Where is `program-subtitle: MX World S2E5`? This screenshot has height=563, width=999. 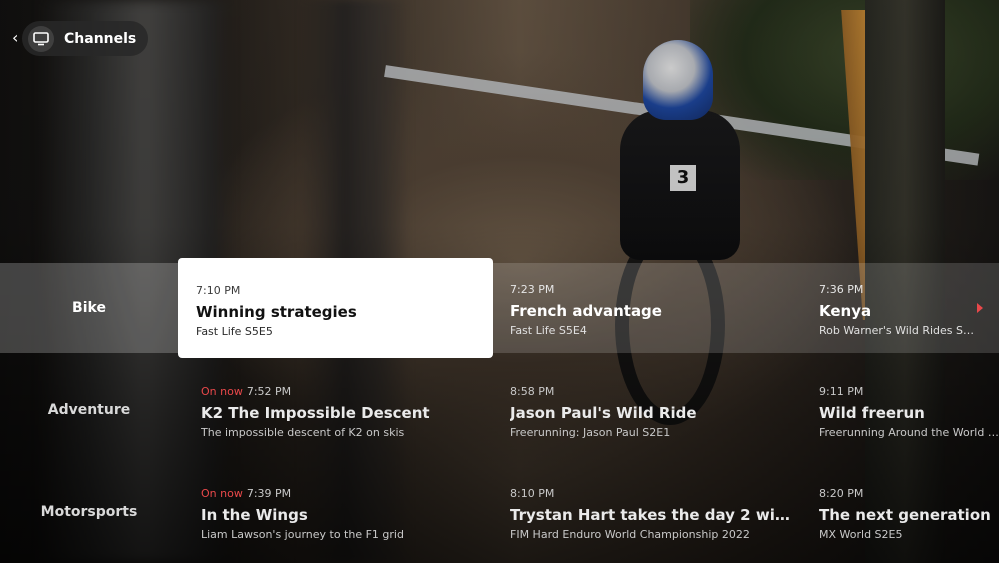 program-subtitle: MX World S2E5 is located at coordinates (861, 534).